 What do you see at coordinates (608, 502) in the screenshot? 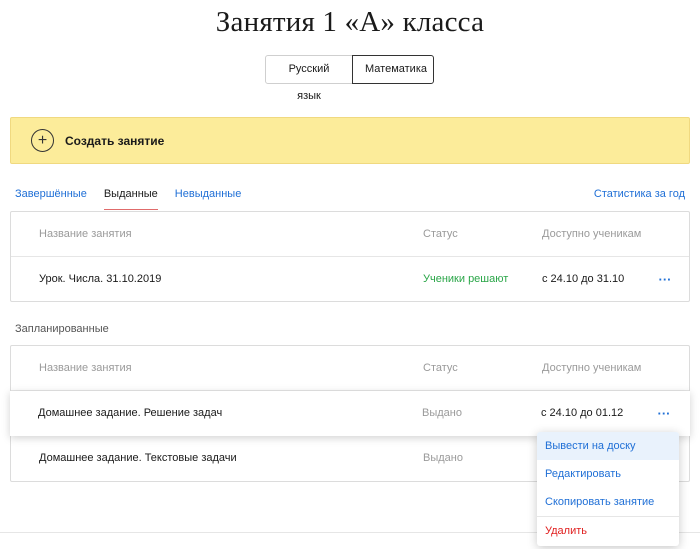
I see `menu-item-copy: Скопировать занятие` at bounding box center [608, 502].